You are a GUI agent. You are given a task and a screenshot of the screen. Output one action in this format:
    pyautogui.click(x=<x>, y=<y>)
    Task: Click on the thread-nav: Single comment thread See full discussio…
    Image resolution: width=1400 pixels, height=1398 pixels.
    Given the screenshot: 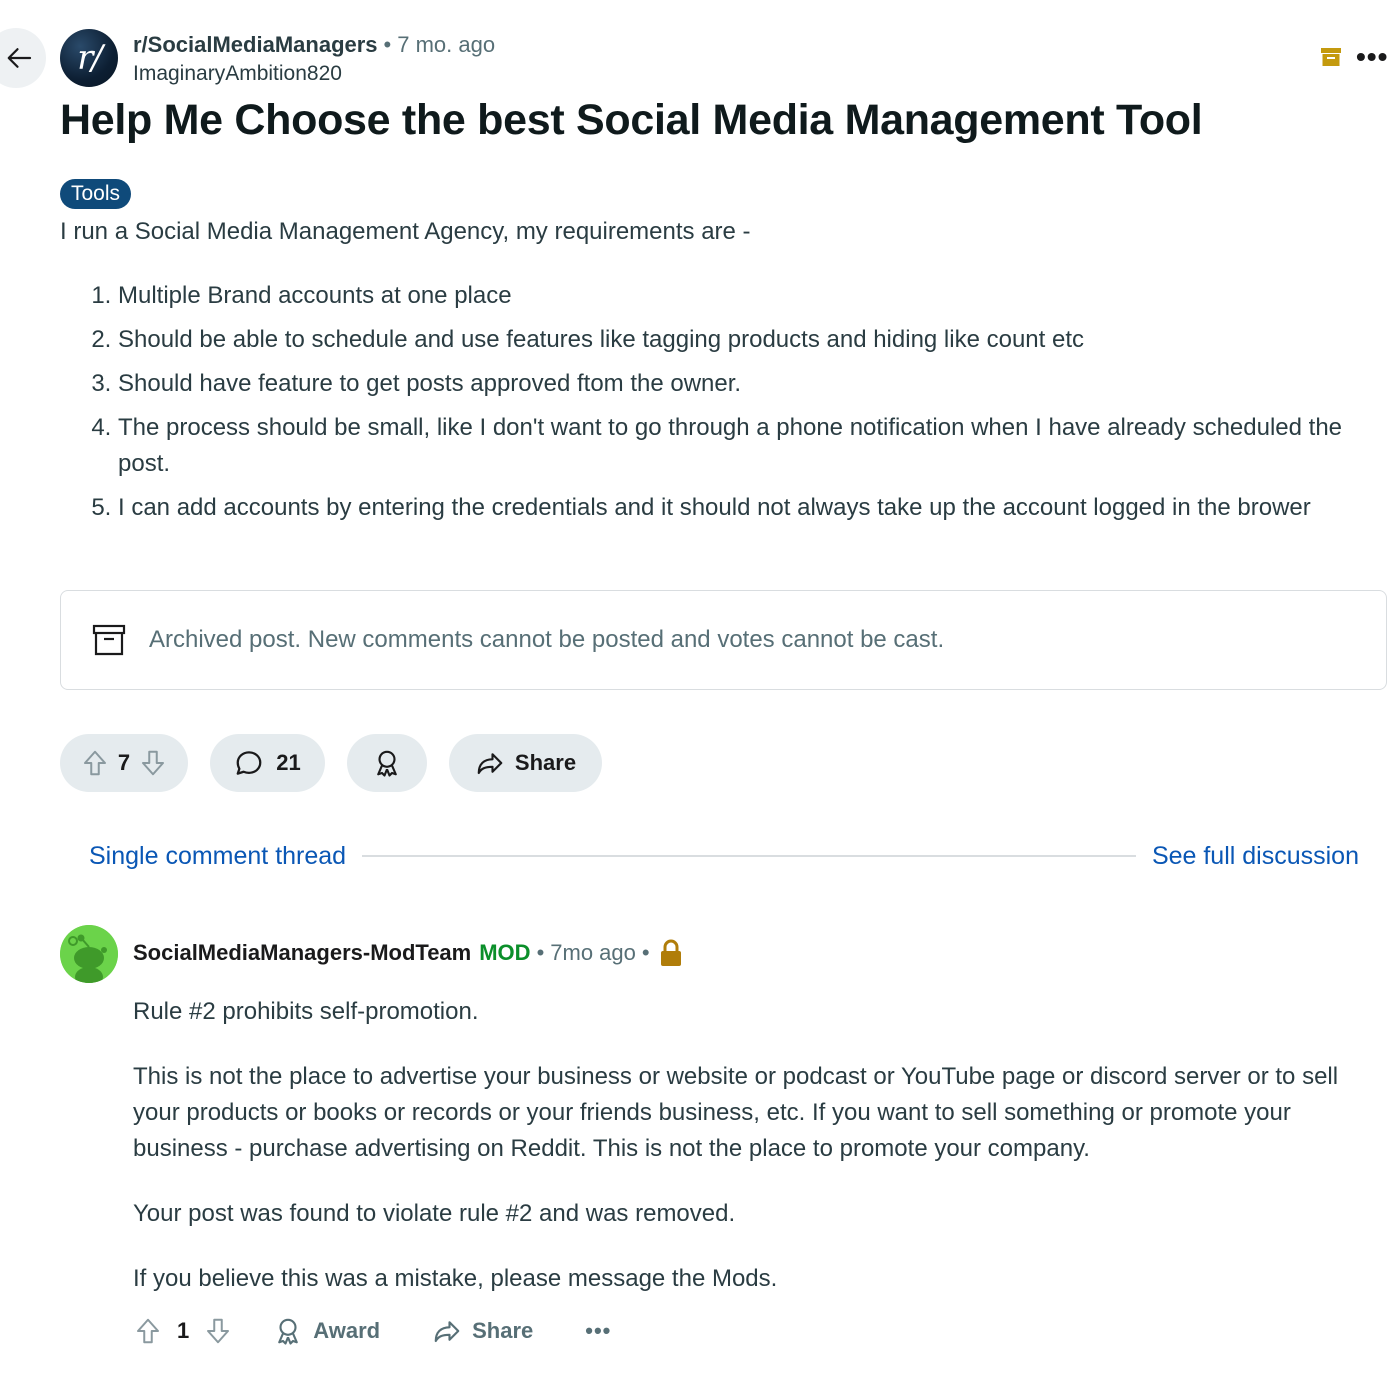 What is the action you would take?
    pyautogui.click(x=724, y=856)
    